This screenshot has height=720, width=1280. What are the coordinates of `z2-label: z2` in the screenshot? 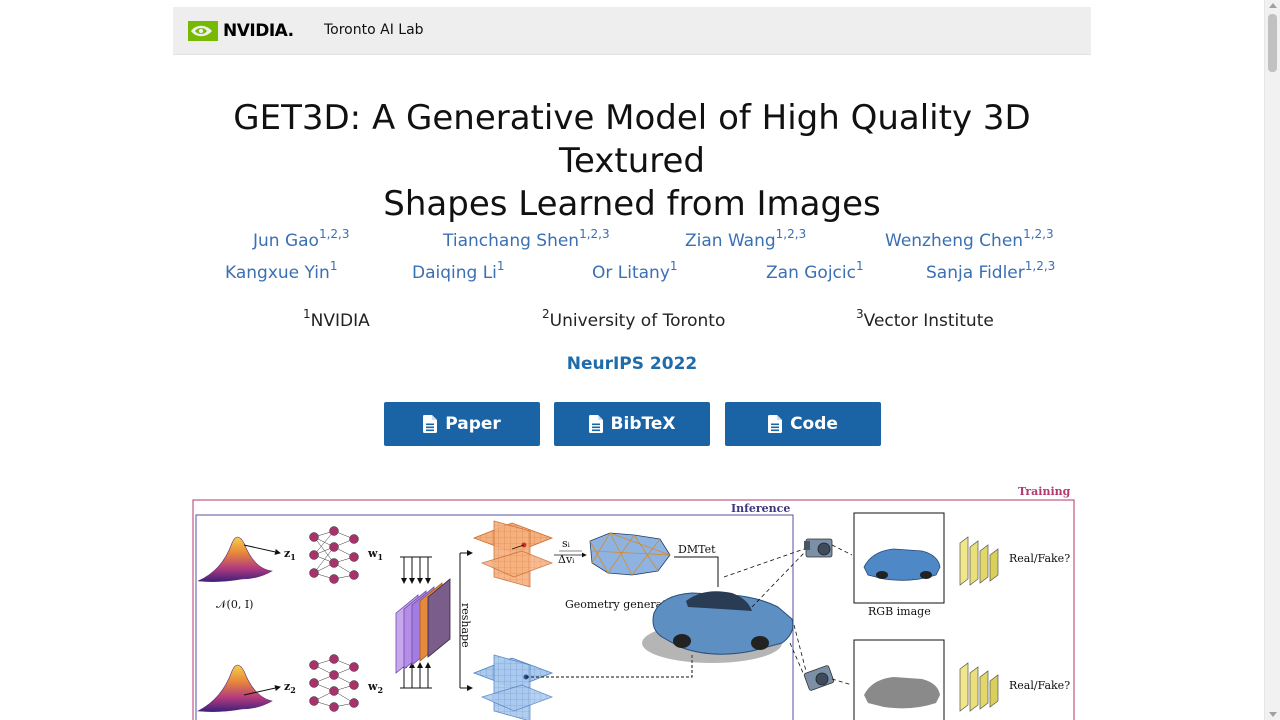 It's located at (290, 687).